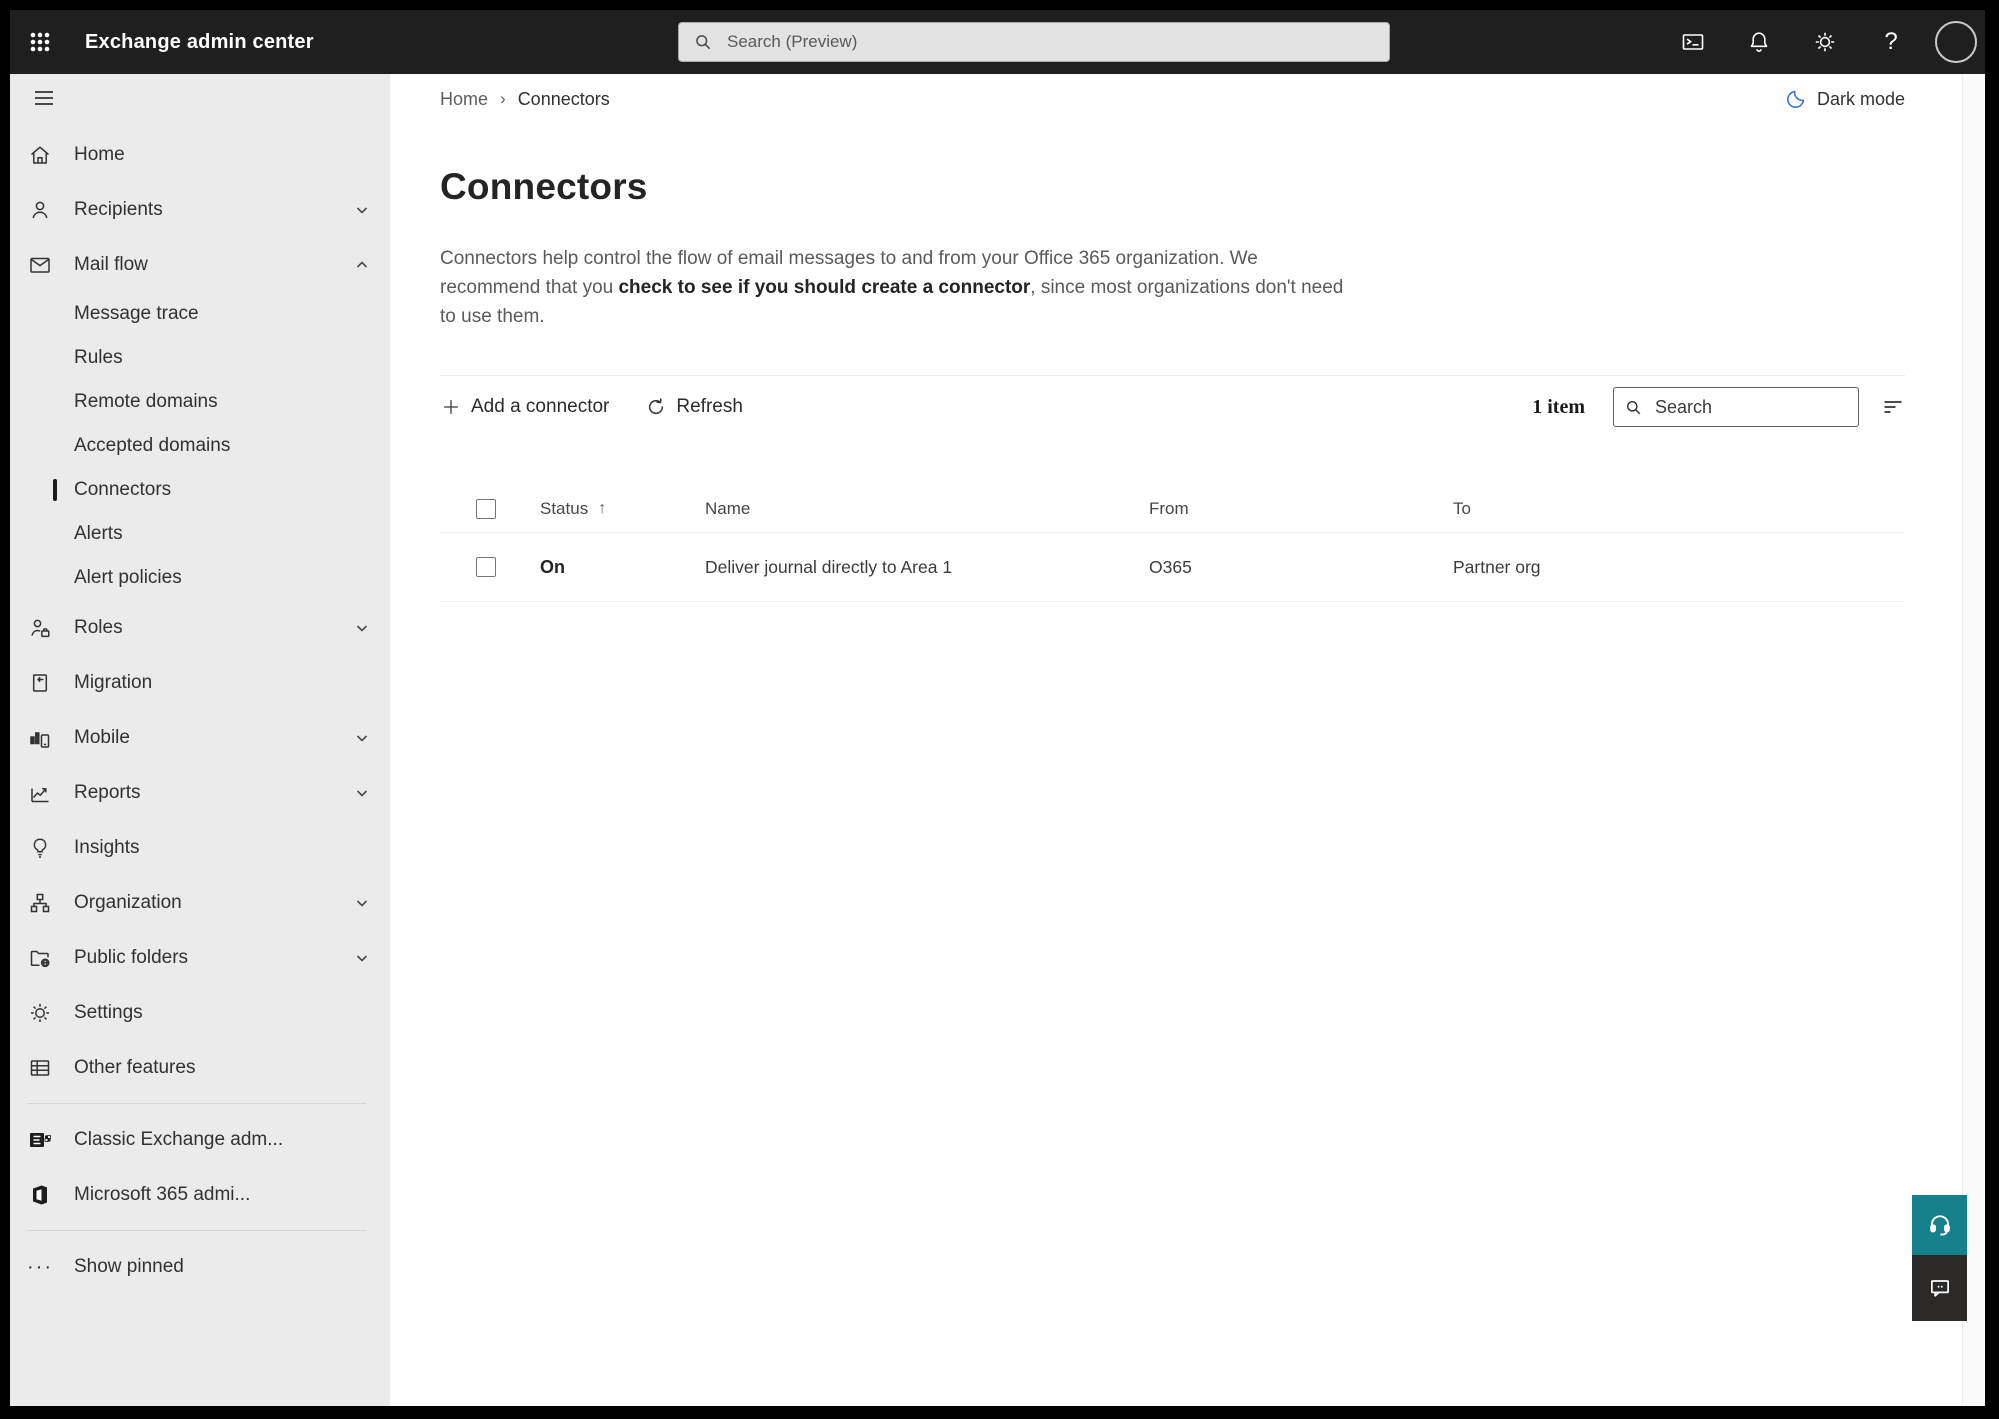 The image size is (1999, 1419). Describe the element at coordinates (622, 509) in the screenshot. I see `column-header-status: Status ↑` at that location.